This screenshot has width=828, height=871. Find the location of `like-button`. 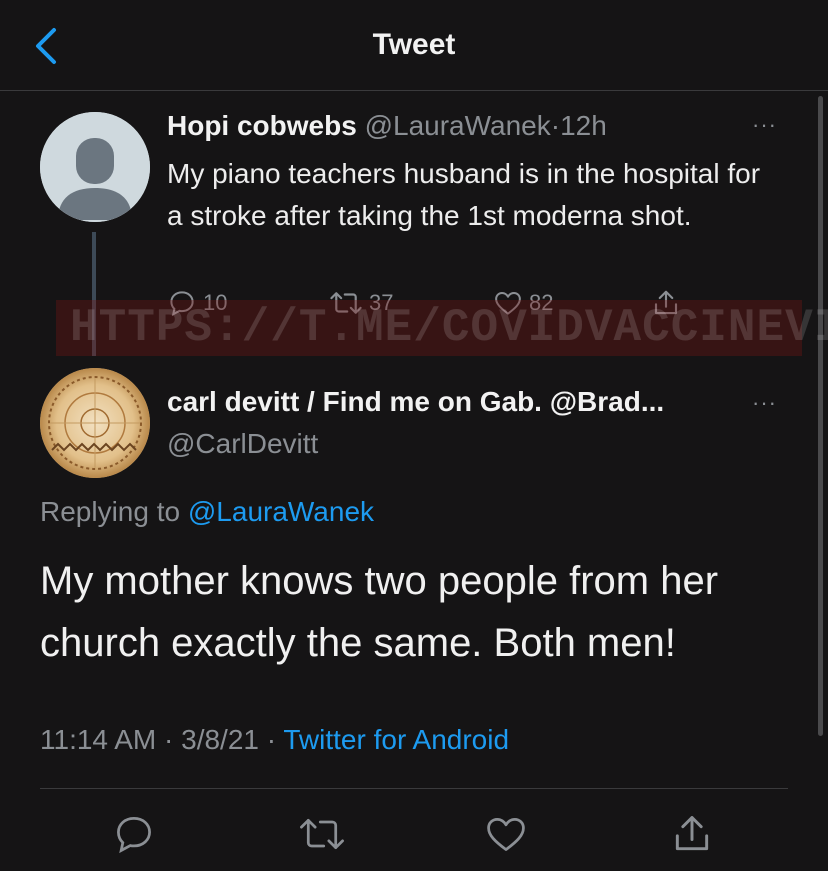

like-button is located at coordinates (506, 834).